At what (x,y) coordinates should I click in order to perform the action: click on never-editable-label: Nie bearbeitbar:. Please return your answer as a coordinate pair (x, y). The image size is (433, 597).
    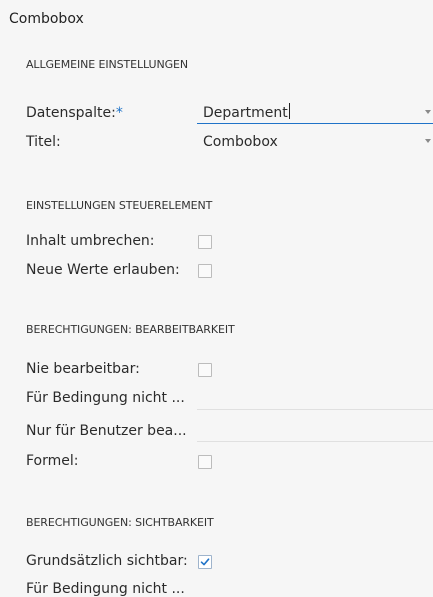
    Looking at the image, I should click on (83, 369).